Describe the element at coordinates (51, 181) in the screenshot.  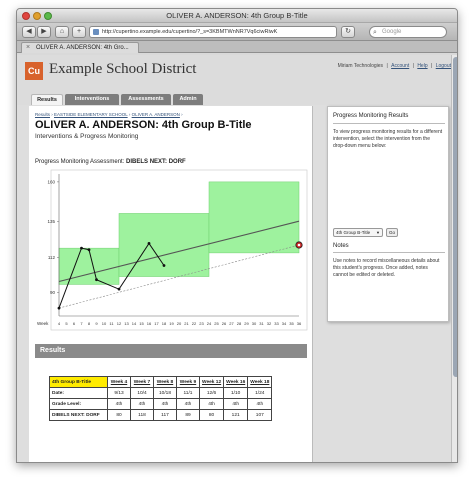
I see `y-tick-label: 160` at that location.